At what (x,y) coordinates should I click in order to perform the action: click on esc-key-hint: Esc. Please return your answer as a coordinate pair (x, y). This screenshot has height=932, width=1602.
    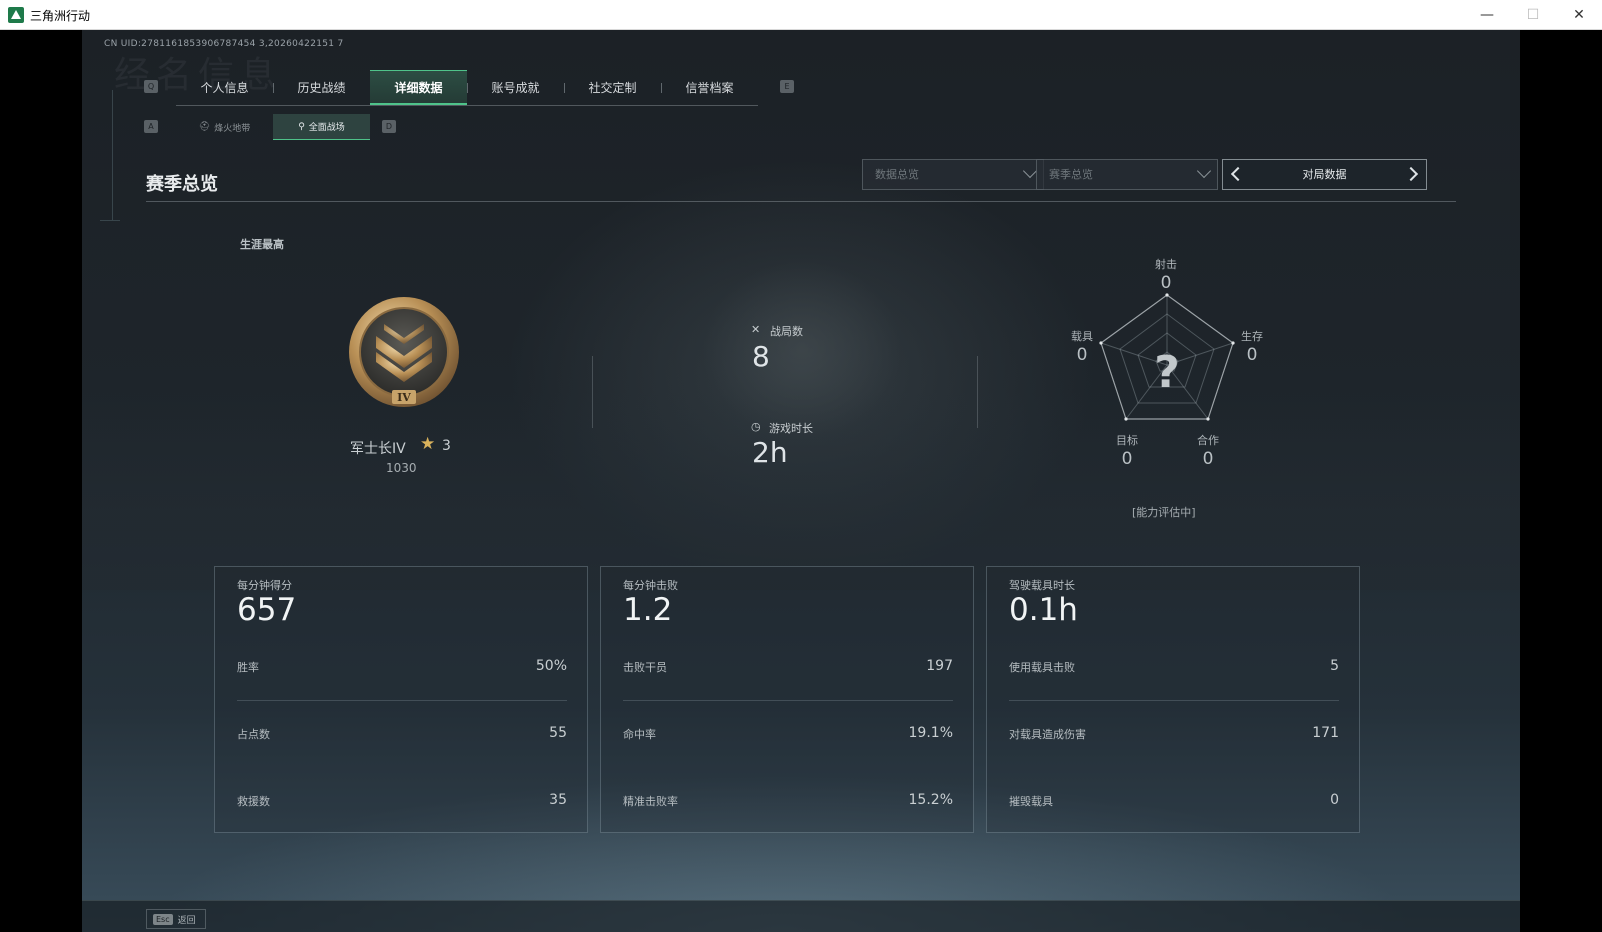
    Looking at the image, I should click on (163, 919).